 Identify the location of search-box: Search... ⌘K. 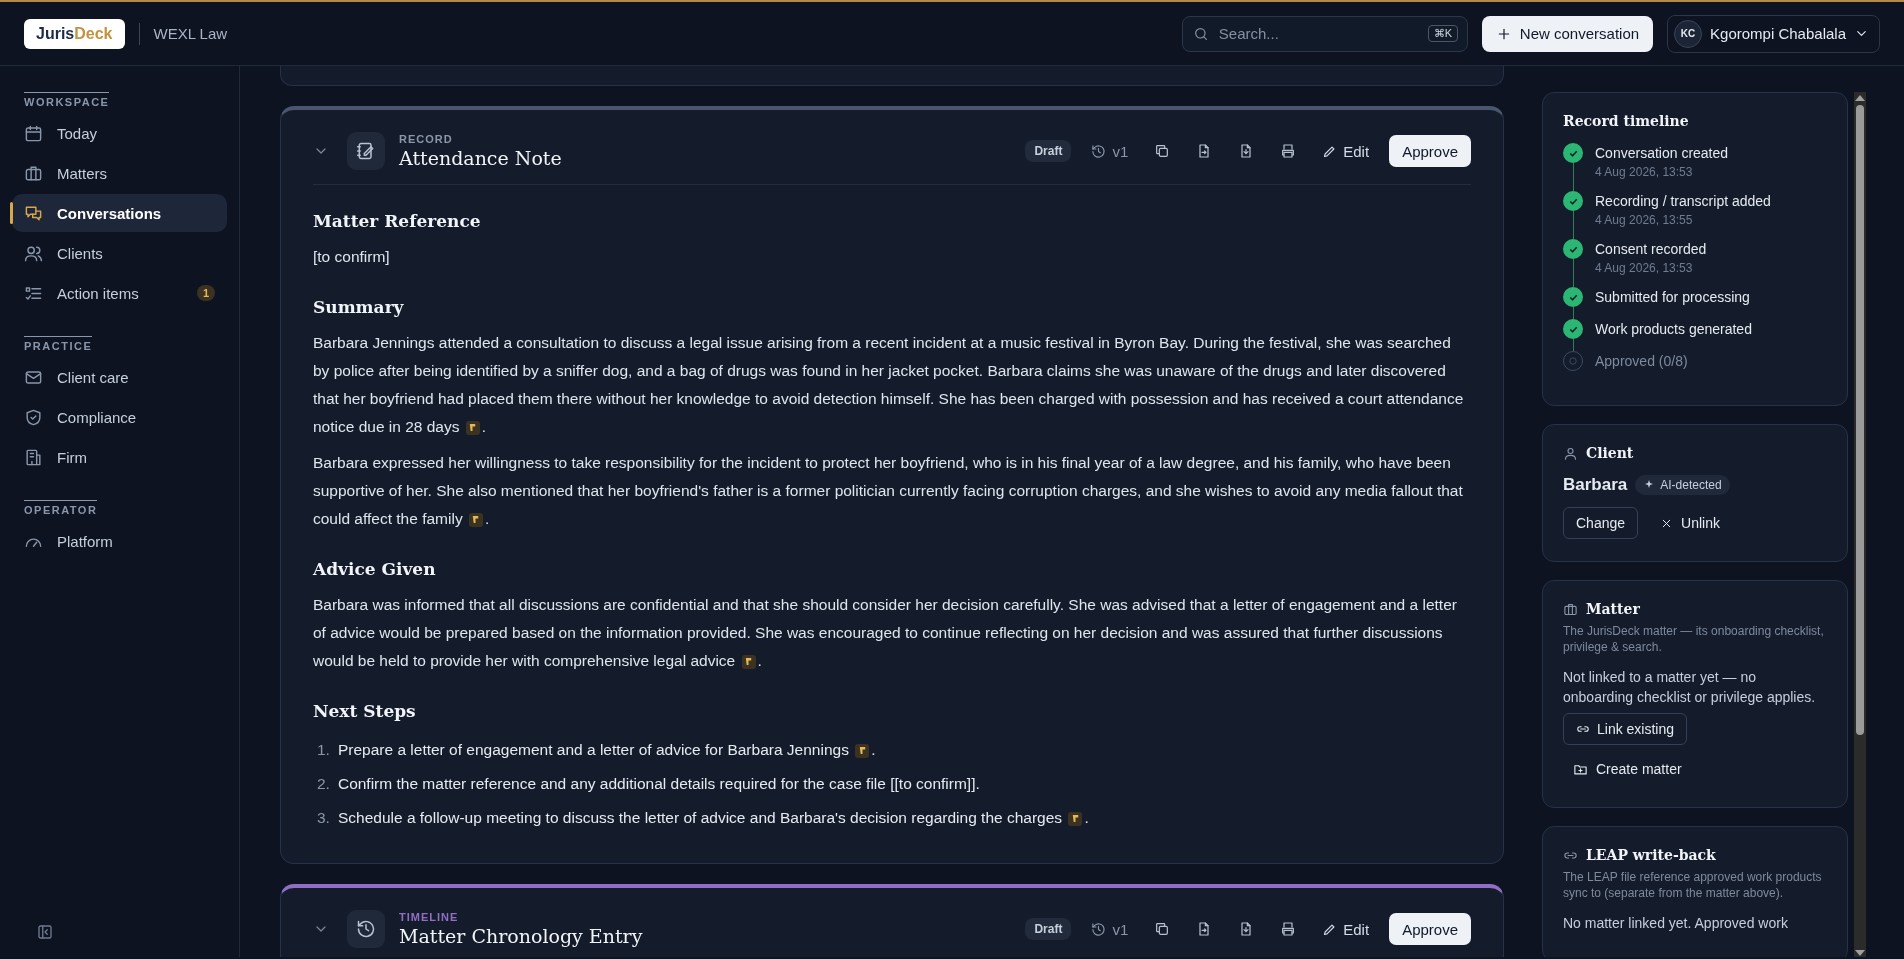
(1324, 33).